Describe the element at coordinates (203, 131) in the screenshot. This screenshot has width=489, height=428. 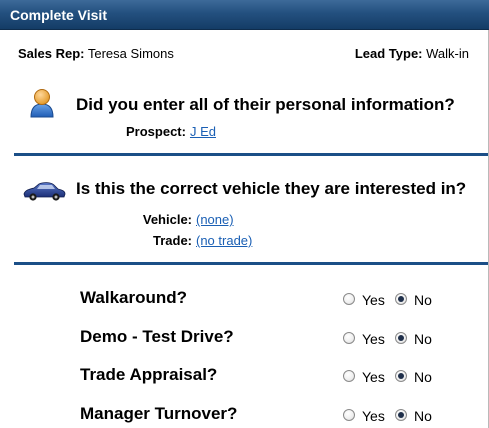
I see `prospect-link: J Ed` at that location.